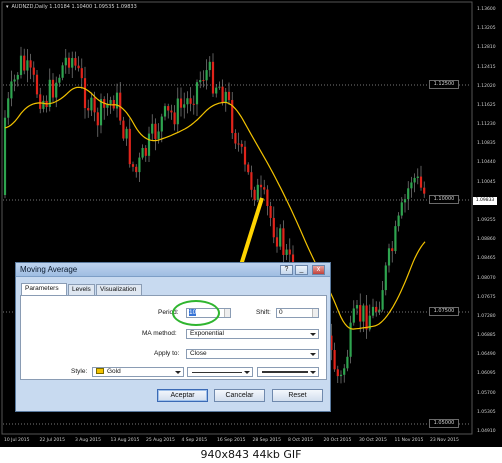 Image resolution: width=502 pixels, height=463 pixels. I want to click on line-width-sample, so click(285, 372).